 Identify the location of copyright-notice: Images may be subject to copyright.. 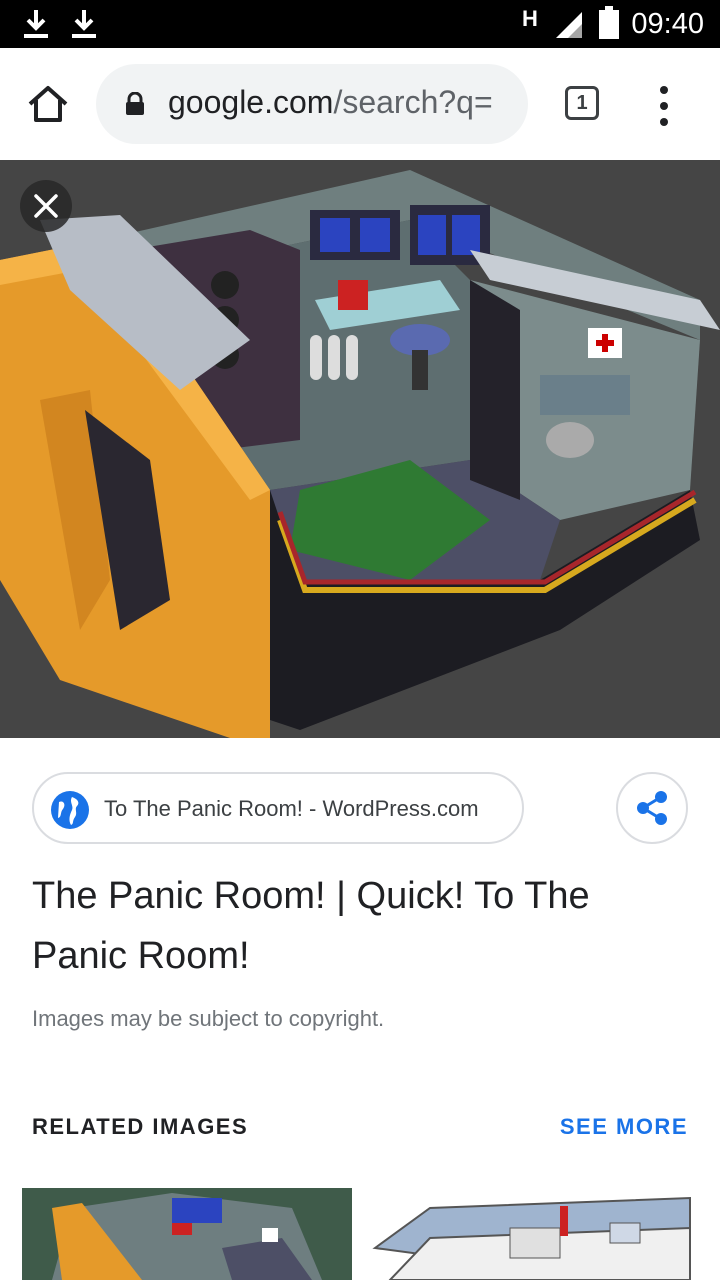
(208, 1018).